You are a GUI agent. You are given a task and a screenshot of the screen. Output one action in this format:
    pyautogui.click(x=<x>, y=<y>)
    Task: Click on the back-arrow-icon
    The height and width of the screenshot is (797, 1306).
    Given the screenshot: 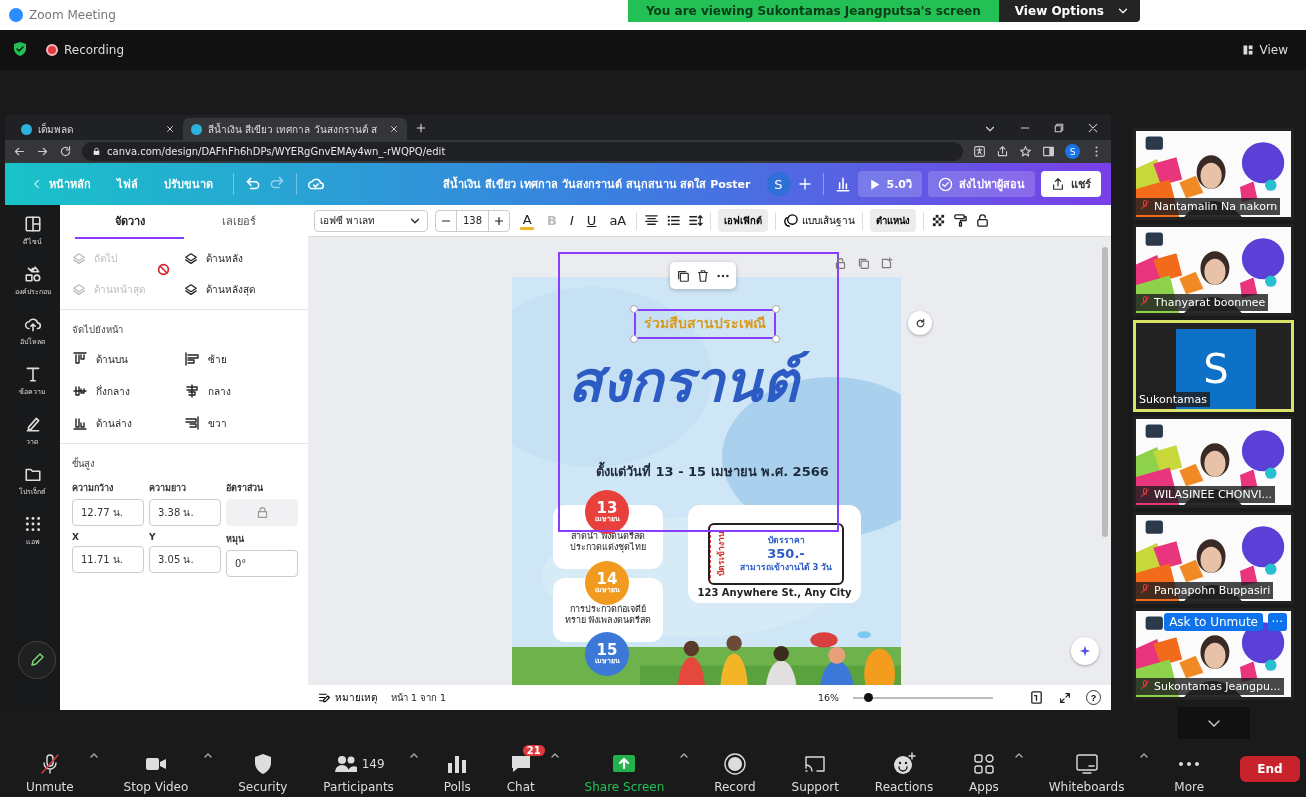 What is the action you would take?
    pyautogui.click(x=19, y=151)
    